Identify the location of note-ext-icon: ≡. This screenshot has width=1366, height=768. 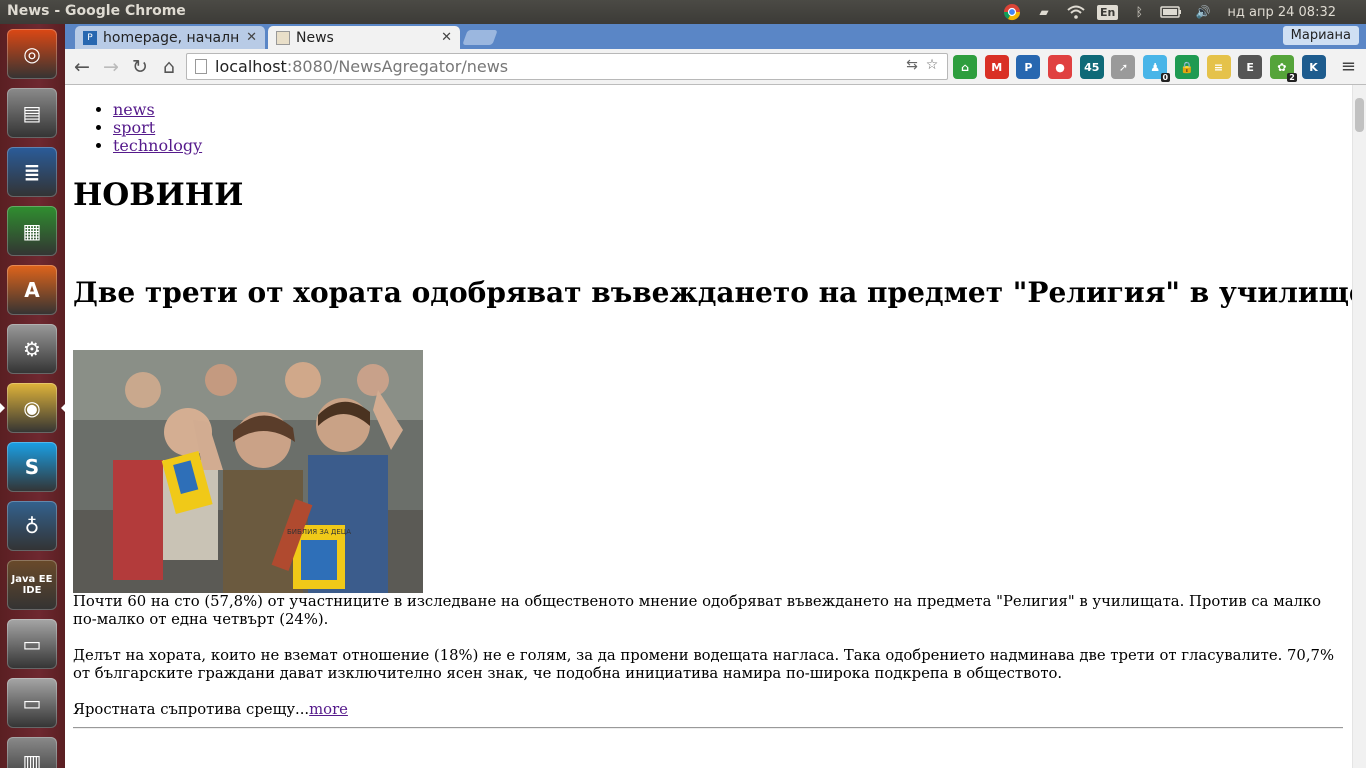
(1218, 67).